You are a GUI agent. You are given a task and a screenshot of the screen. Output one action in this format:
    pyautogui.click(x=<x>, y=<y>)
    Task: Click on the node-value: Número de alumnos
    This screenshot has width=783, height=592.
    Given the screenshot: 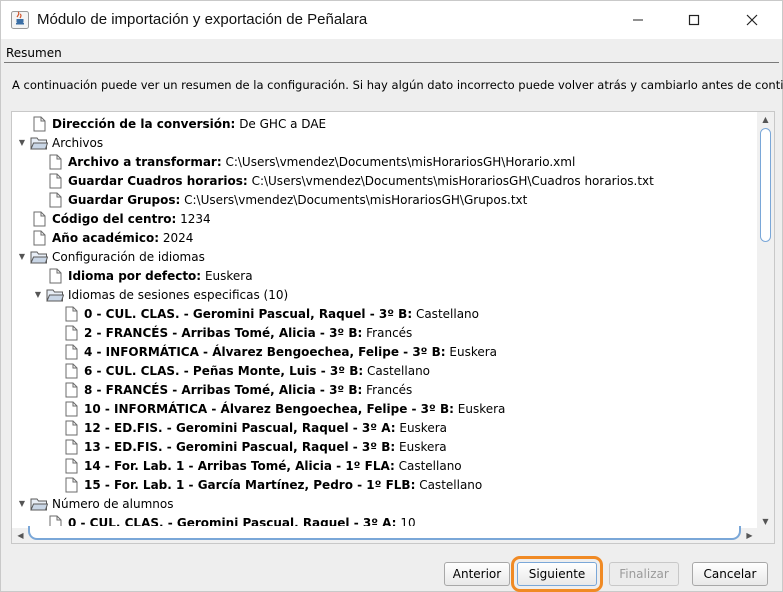 What is the action you would take?
    pyautogui.click(x=113, y=503)
    